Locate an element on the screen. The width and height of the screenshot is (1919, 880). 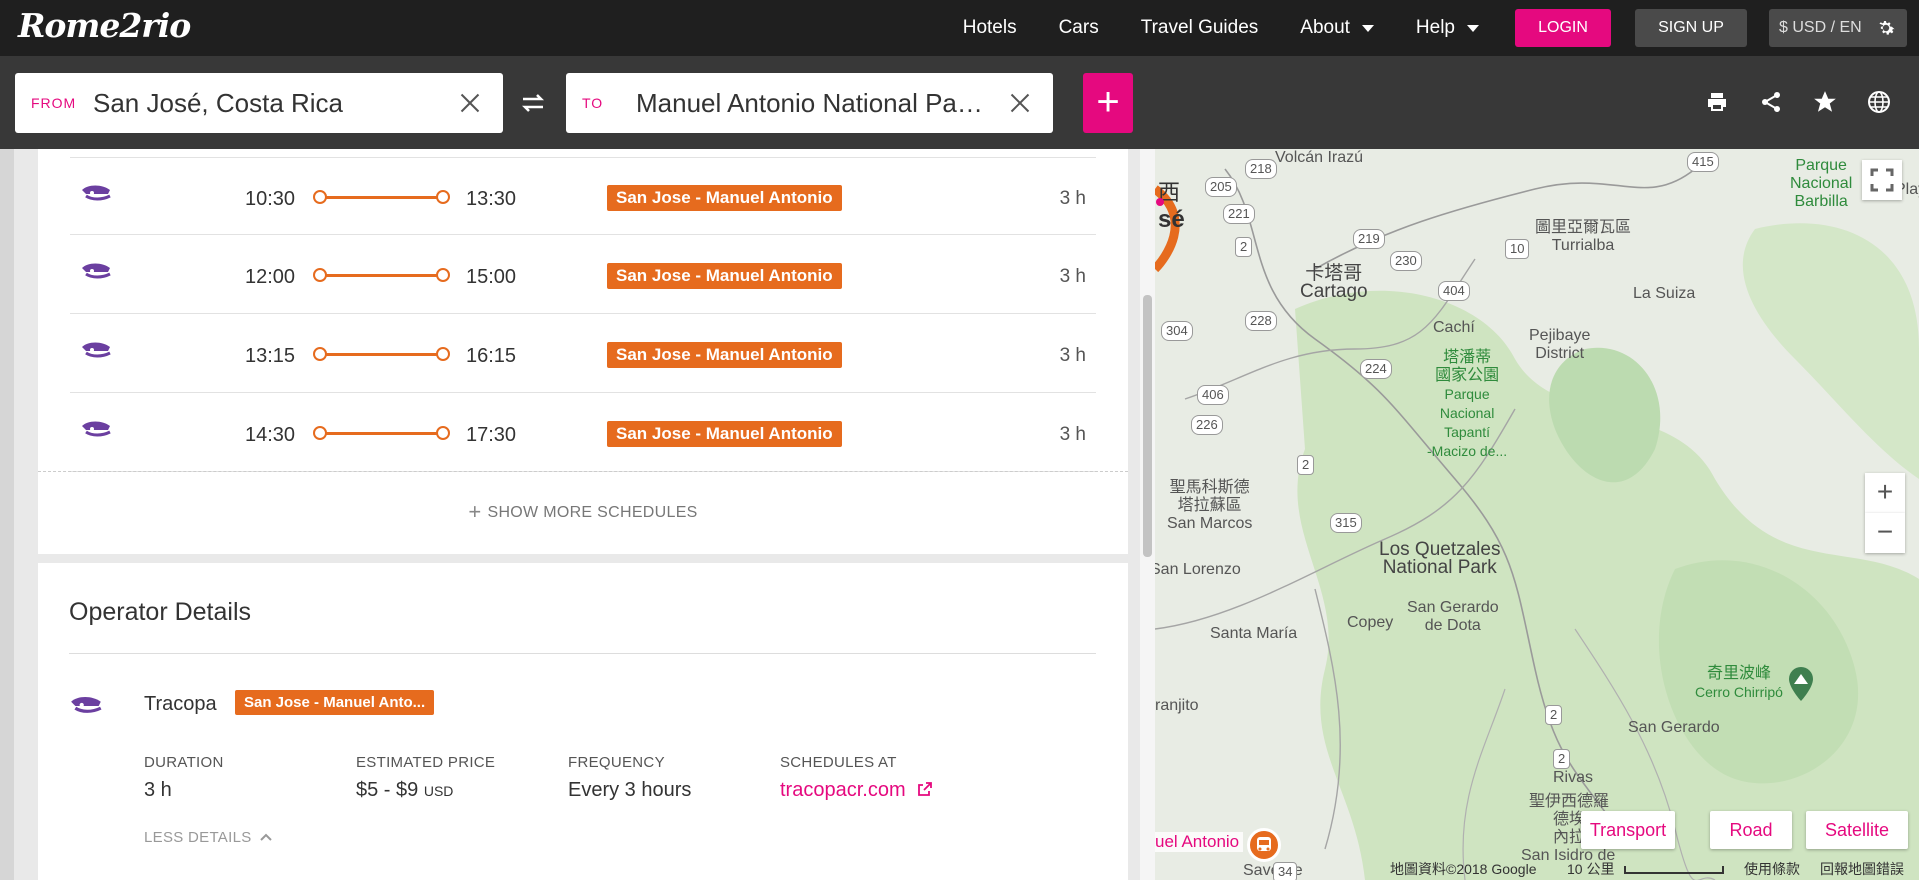
chevron-down-icon is located at coordinates (1473, 28).